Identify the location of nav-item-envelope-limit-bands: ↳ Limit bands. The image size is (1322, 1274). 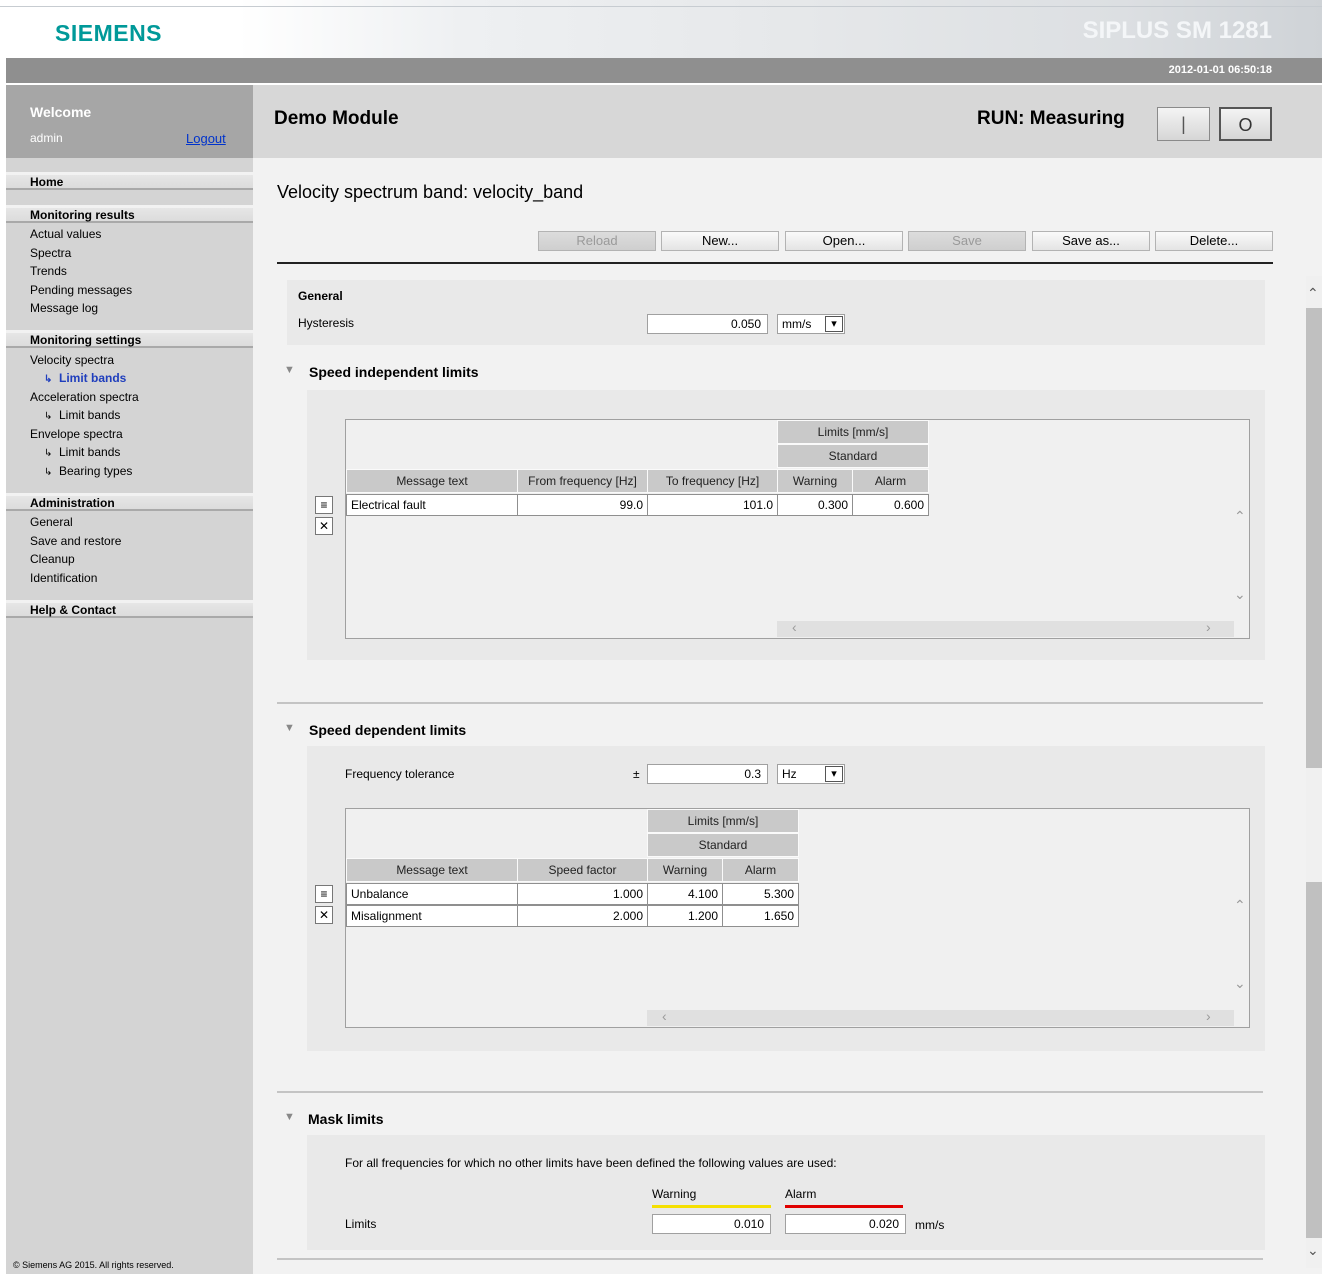
(82, 452).